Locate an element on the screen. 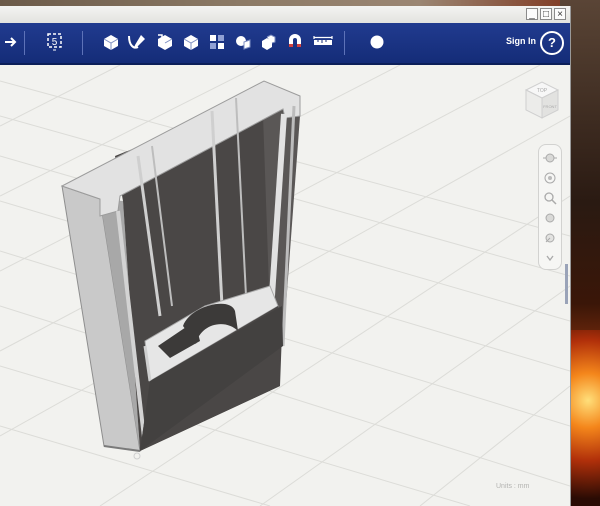 The height and width of the screenshot is (506, 600). minimize-button: _ is located at coordinates (532, 14).